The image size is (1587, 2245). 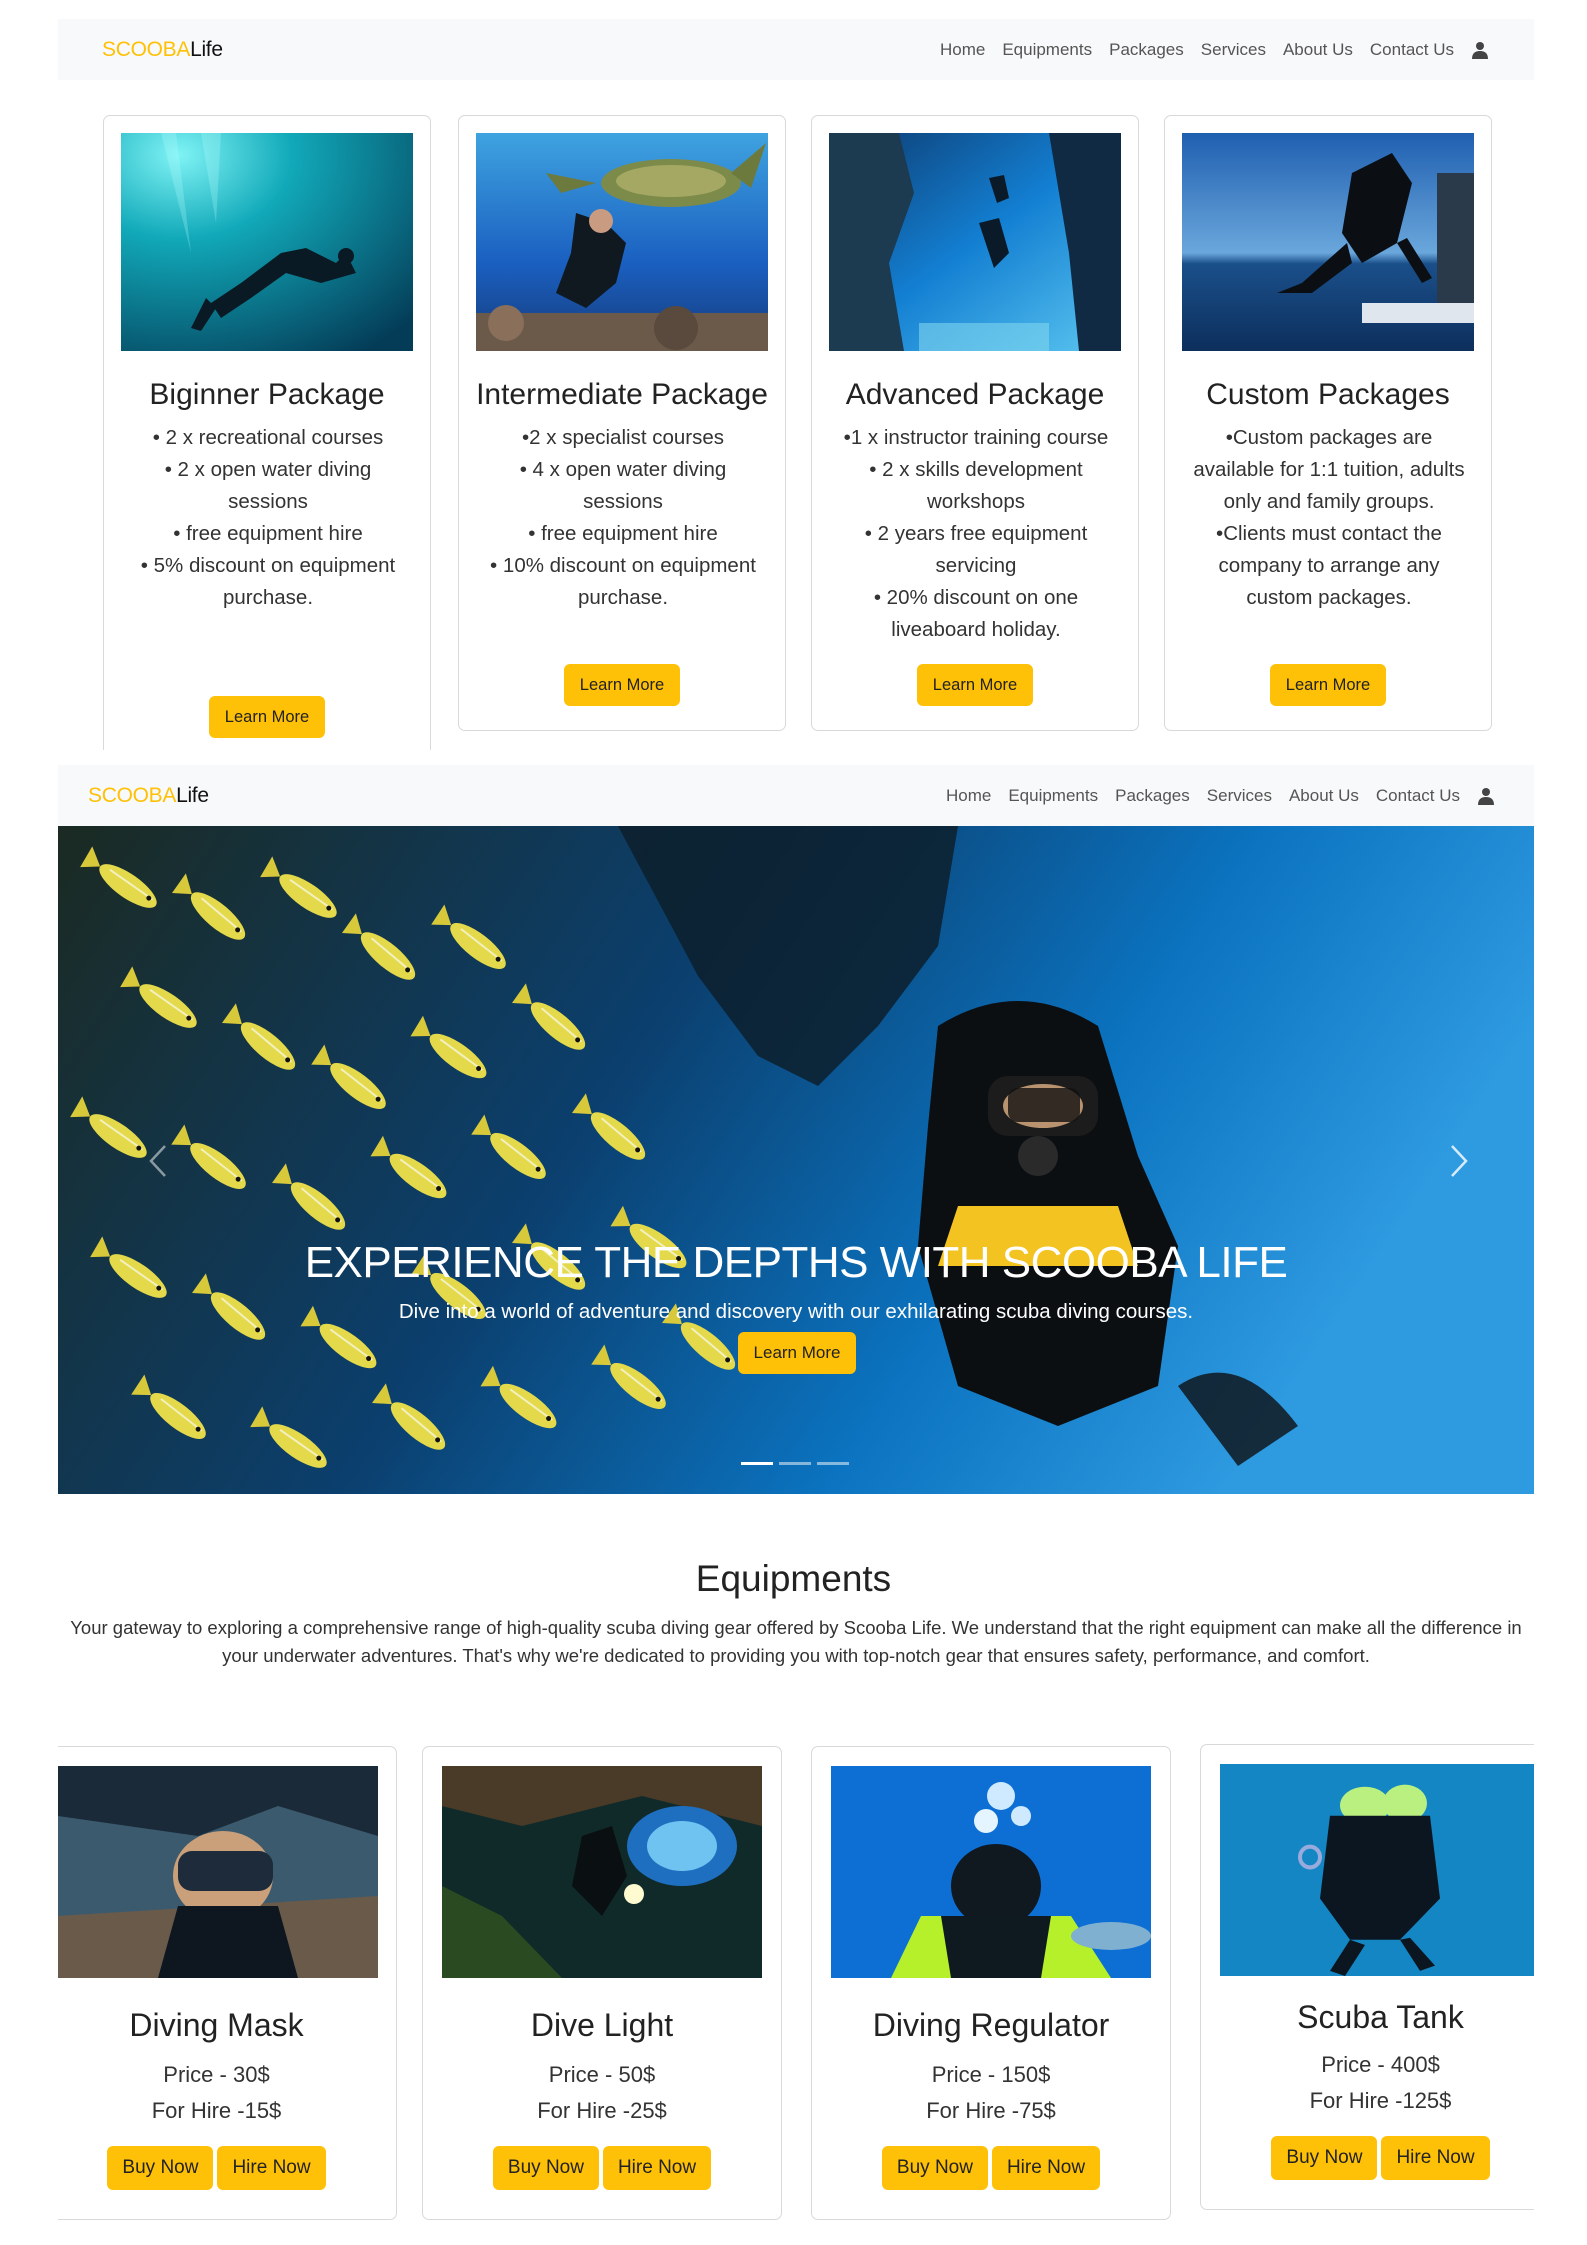 I want to click on package-feature: custom packages., so click(x=1329, y=597).